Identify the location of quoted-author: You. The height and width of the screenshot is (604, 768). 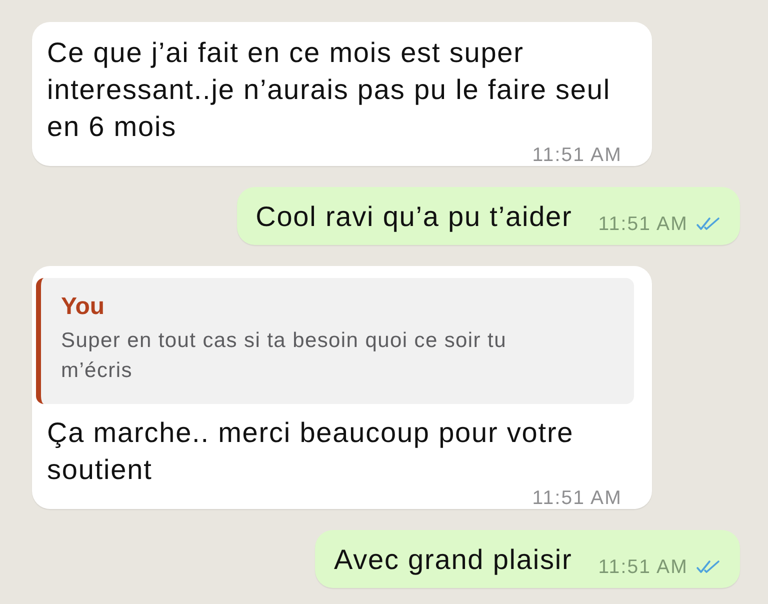
(83, 307).